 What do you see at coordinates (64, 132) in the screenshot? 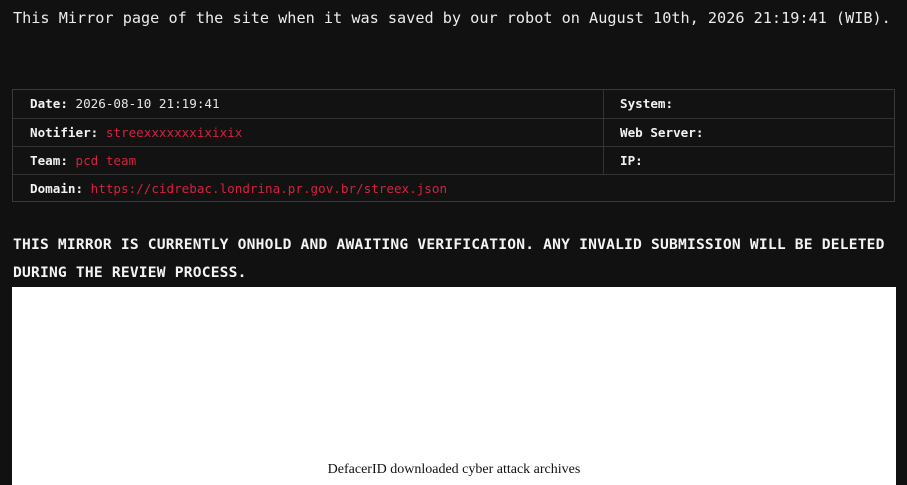
I see `notifier-label: Notifier:` at bounding box center [64, 132].